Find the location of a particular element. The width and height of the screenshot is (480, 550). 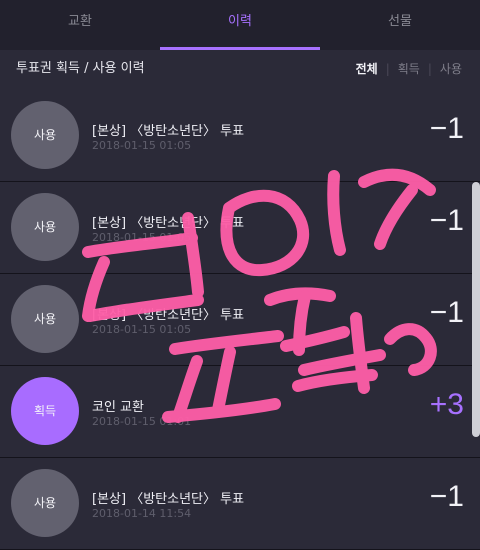

status-badge: 획득 is located at coordinates (45, 411).